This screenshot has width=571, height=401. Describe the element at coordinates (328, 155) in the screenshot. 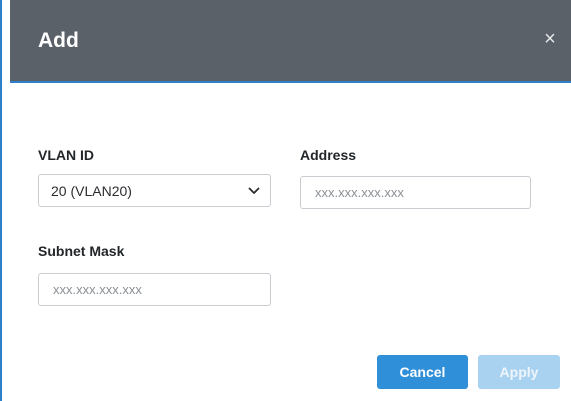

I see `address-label: Address` at that location.